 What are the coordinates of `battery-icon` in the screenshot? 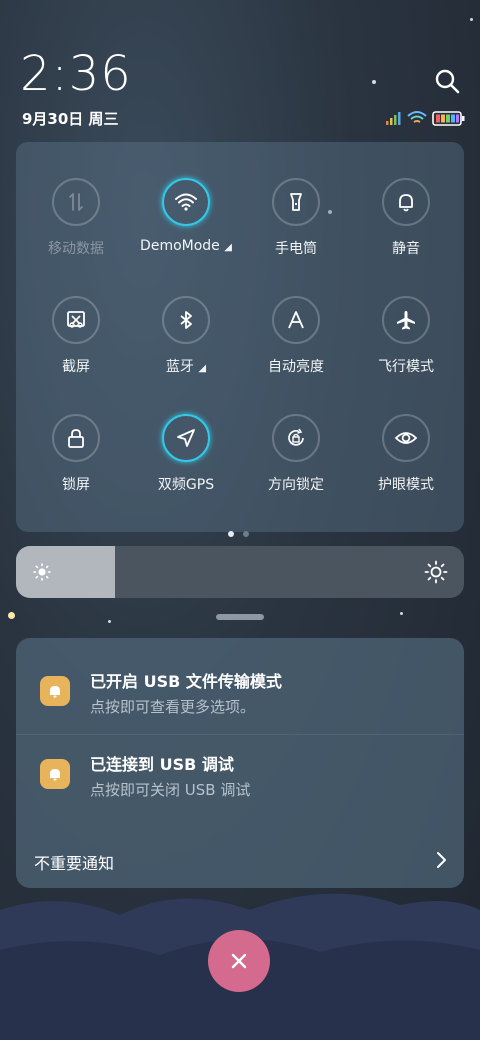 It's located at (448, 118).